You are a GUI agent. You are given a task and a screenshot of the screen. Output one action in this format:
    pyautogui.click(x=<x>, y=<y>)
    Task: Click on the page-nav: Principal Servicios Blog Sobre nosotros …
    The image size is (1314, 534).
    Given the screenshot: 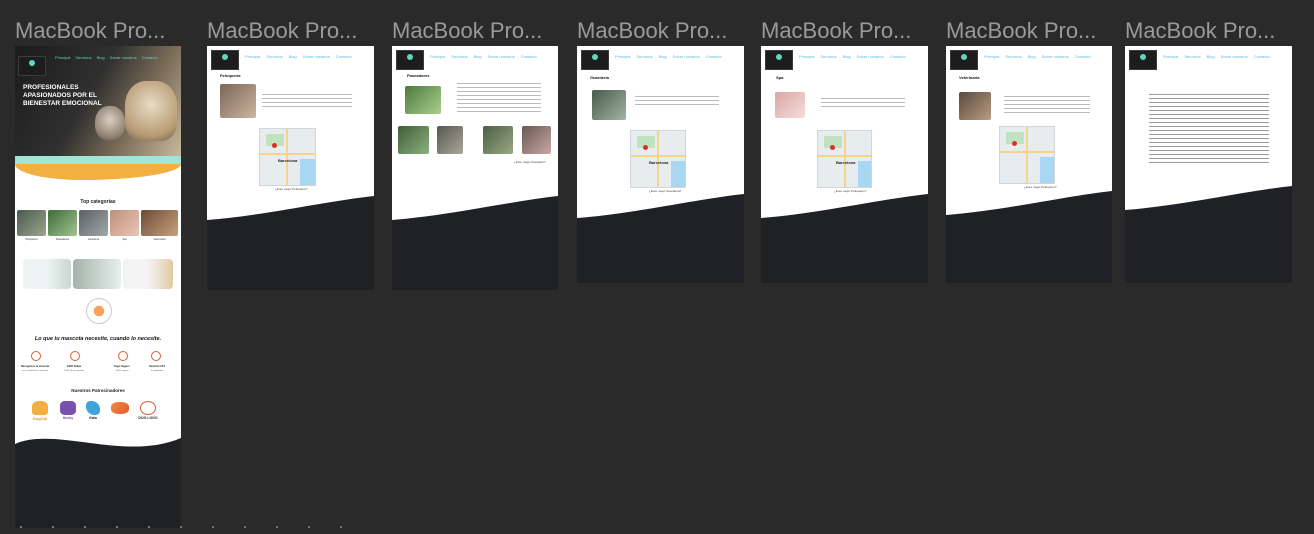 What is the action you would take?
    pyautogui.click(x=483, y=56)
    